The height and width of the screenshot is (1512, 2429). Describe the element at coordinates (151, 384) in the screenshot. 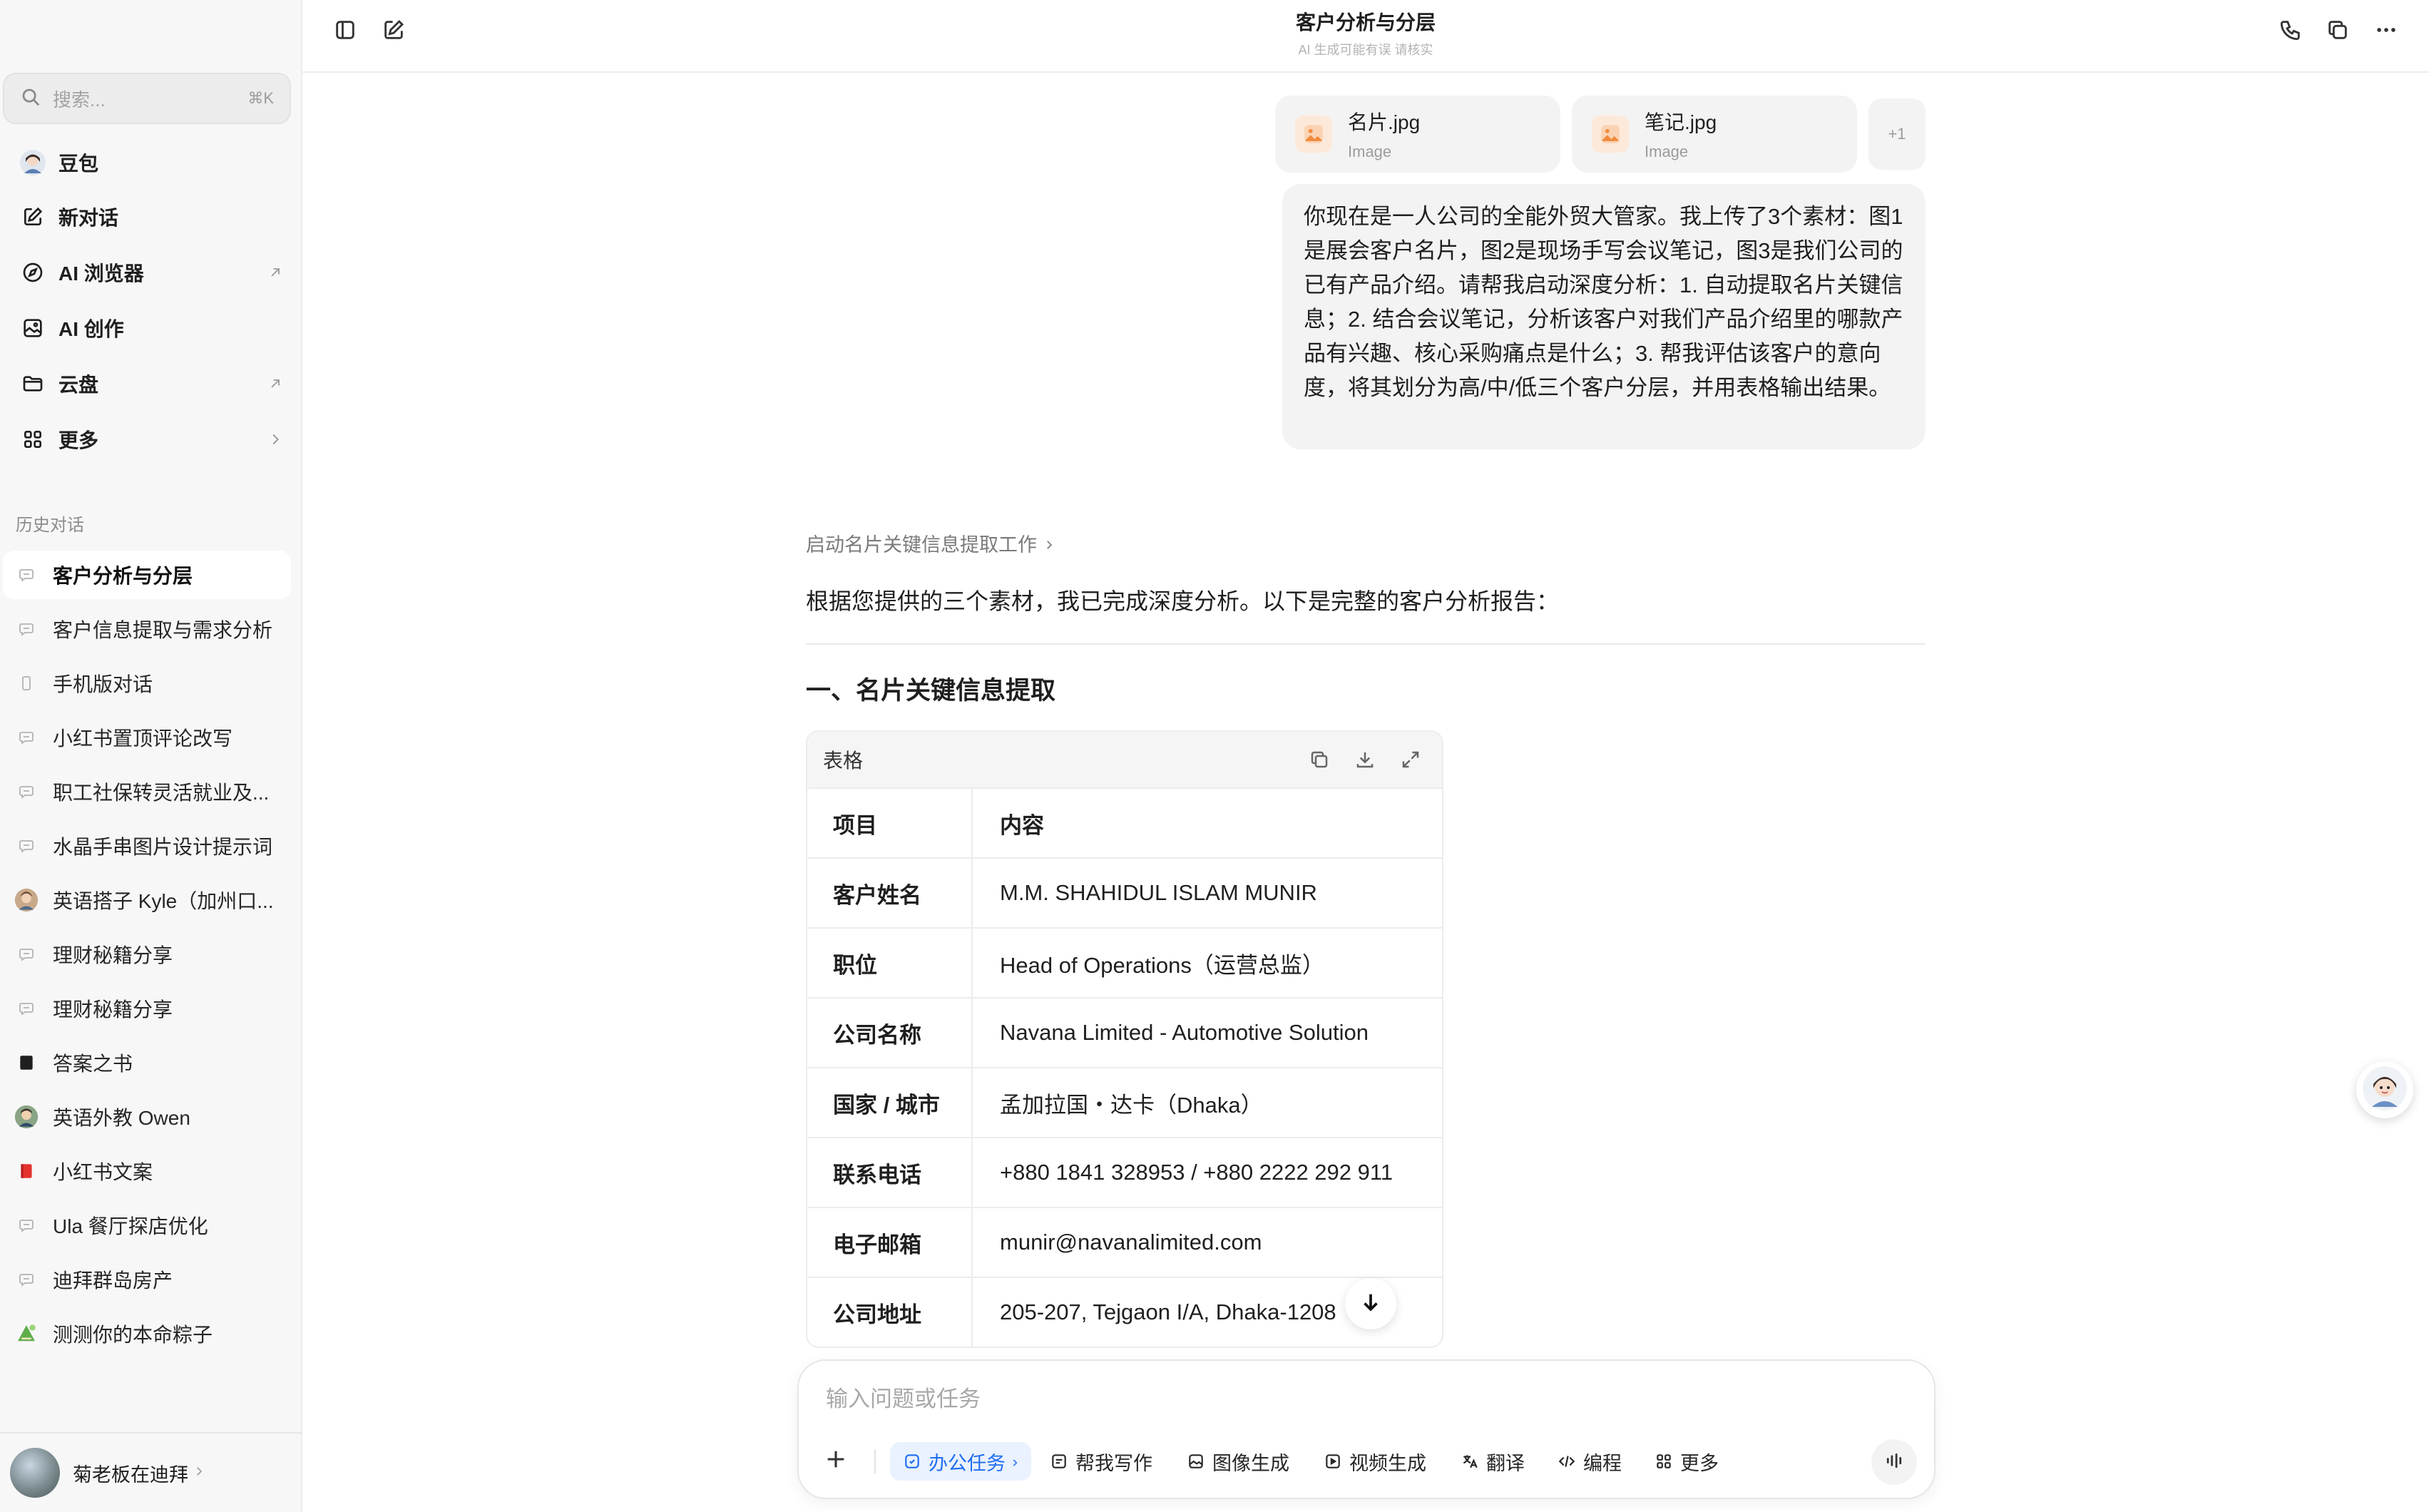

I see `nav-item-cloud: 云盘` at that location.